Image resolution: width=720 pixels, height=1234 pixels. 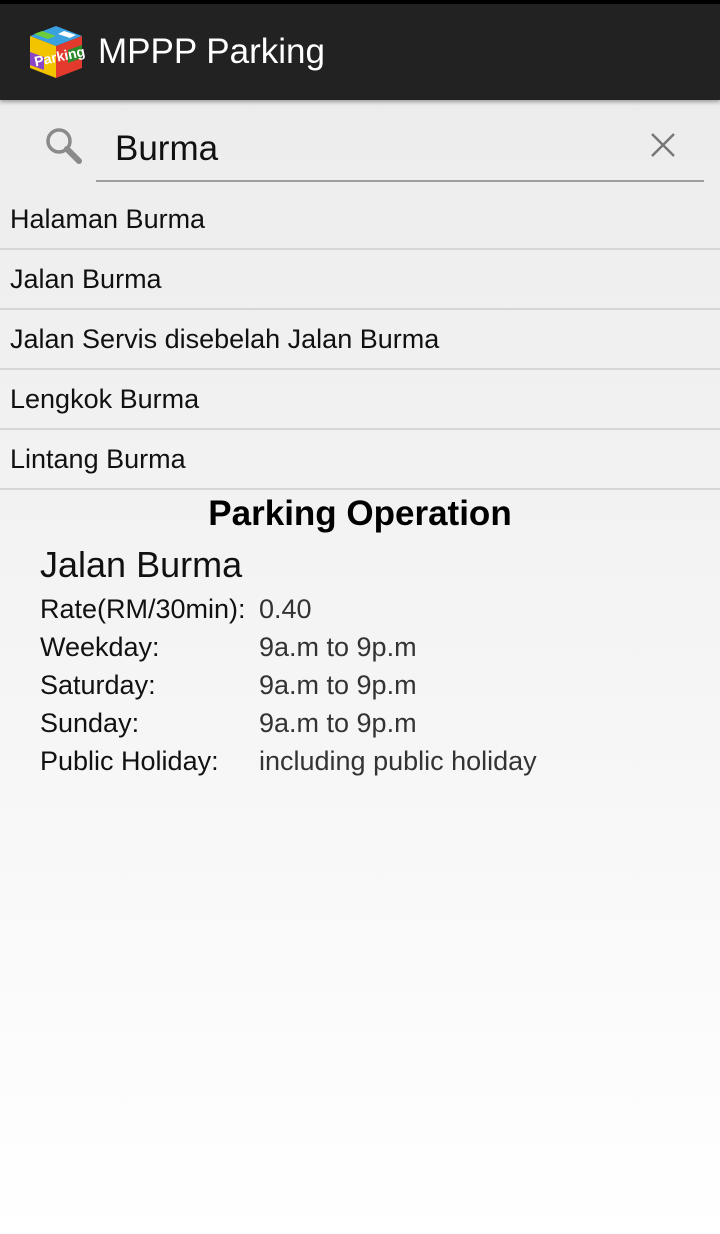 I want to click on parking-cube-logo-icon: Parking, so click(x=56, y=52).